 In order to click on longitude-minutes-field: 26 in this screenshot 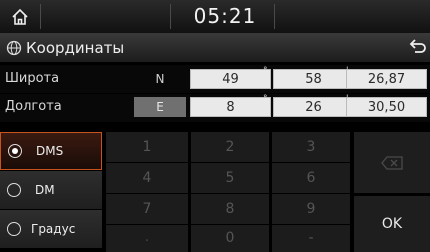, I will do `click(313, 107)`.